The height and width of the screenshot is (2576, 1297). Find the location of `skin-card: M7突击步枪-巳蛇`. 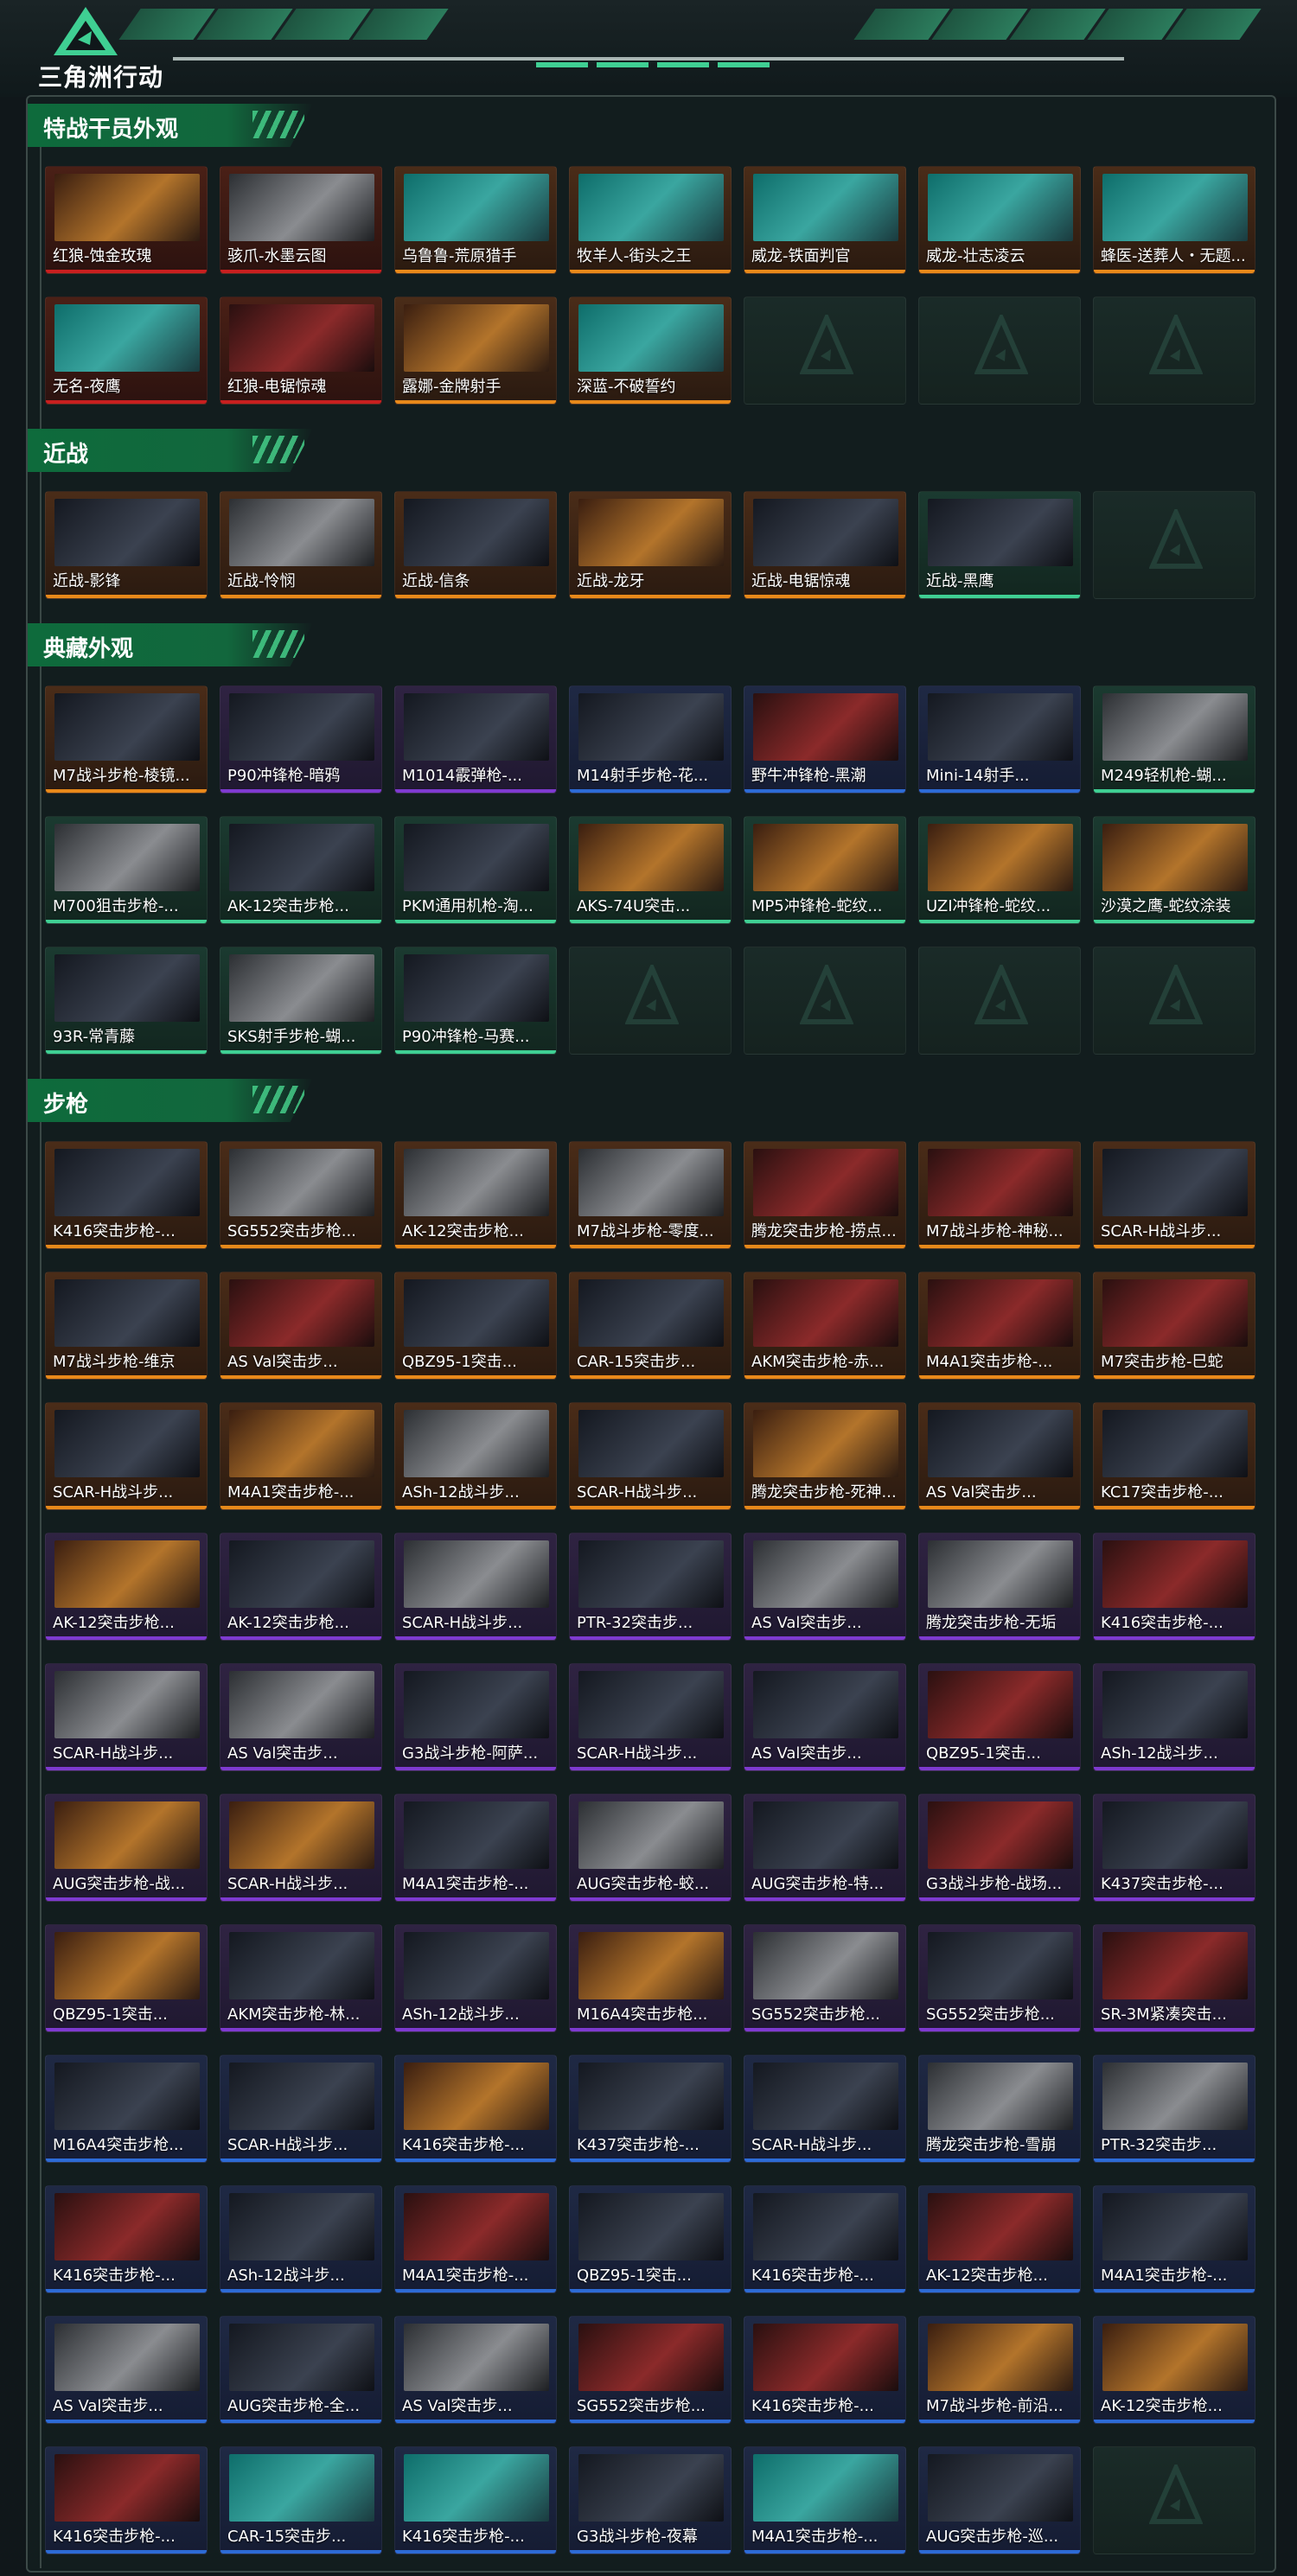

skin-card: M7突击步枪-巳蛇 is located at coordinates (1174, 1326).